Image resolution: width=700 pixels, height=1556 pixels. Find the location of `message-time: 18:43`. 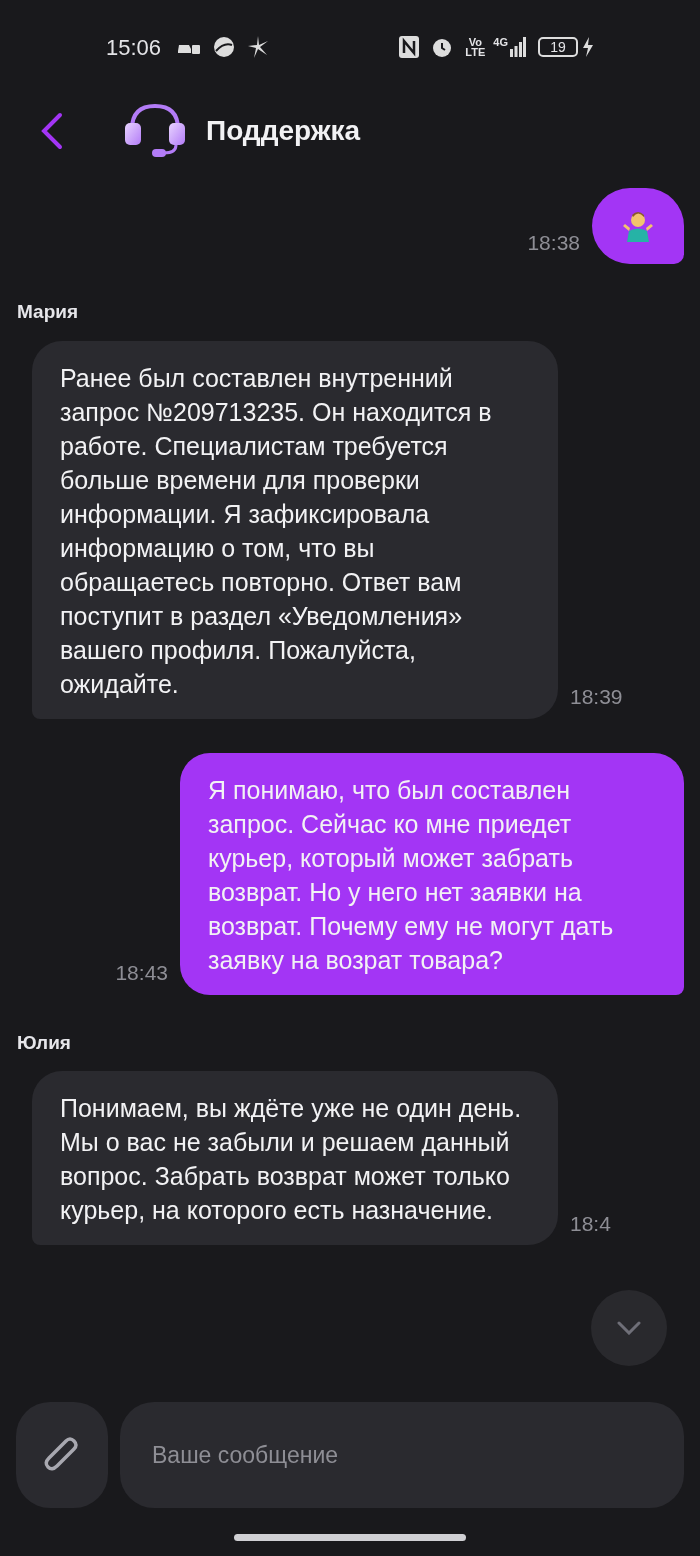

message-time: 18:43 is located at coordinates (141, 973).